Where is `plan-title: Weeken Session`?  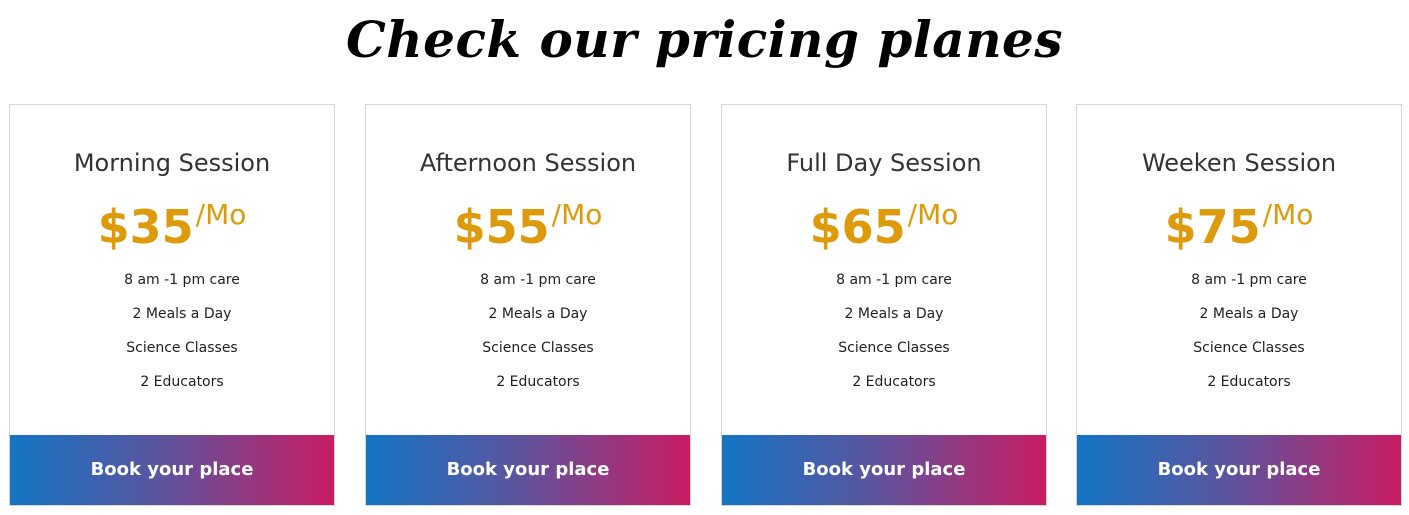
plan-title: Weeken Session is located at coordinates (1239, 163).